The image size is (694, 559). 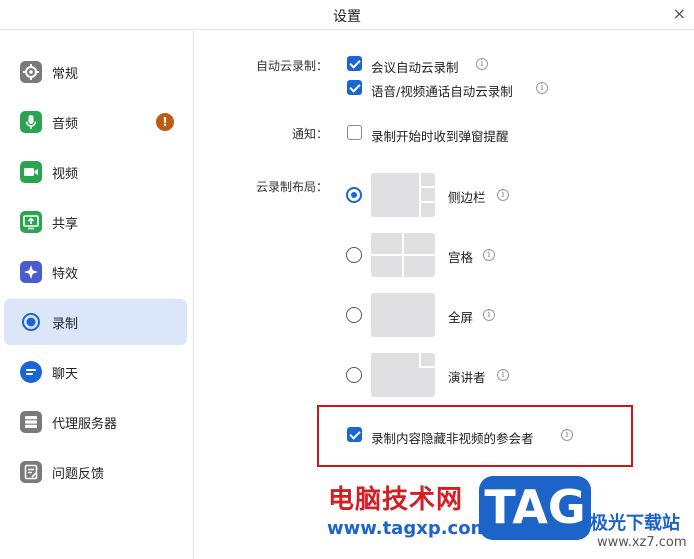 What do you see at coordinates (65, 274) in the screenshot?
I see `sidebar-item-label: 特效` at bounding box center [65, 274].